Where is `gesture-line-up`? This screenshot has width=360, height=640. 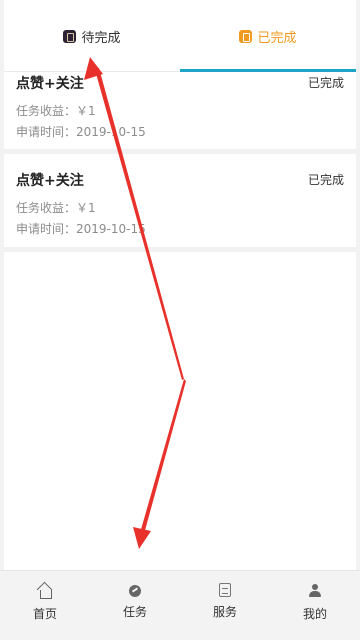
gesture-line-up is located at coordinates (139, 224).